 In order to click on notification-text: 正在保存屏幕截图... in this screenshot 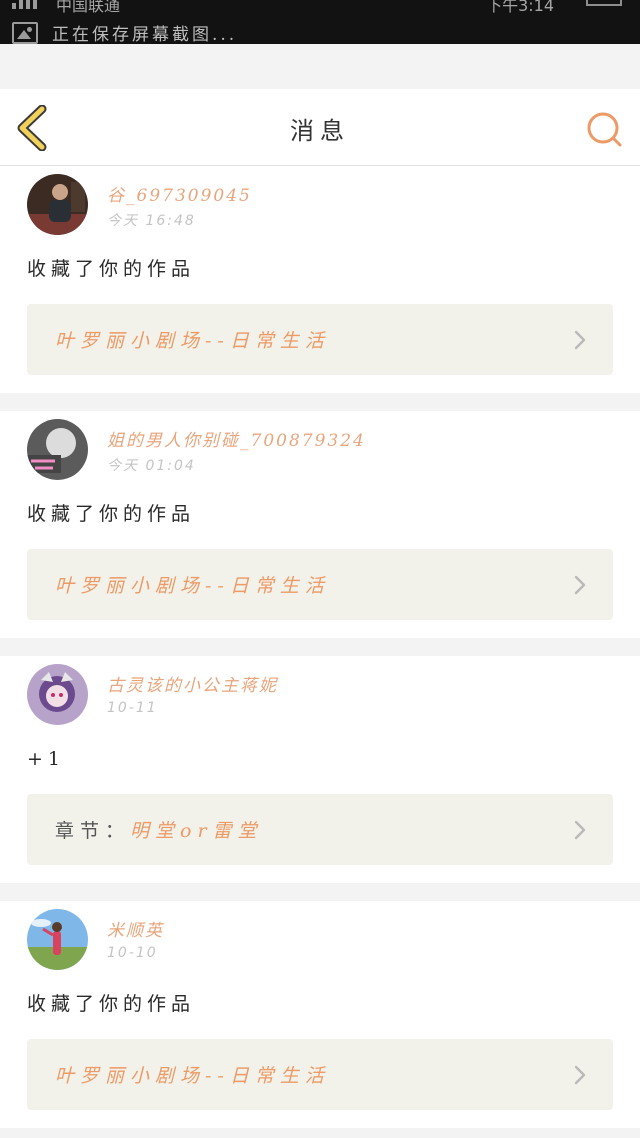, I will do `click(145, 34)`.